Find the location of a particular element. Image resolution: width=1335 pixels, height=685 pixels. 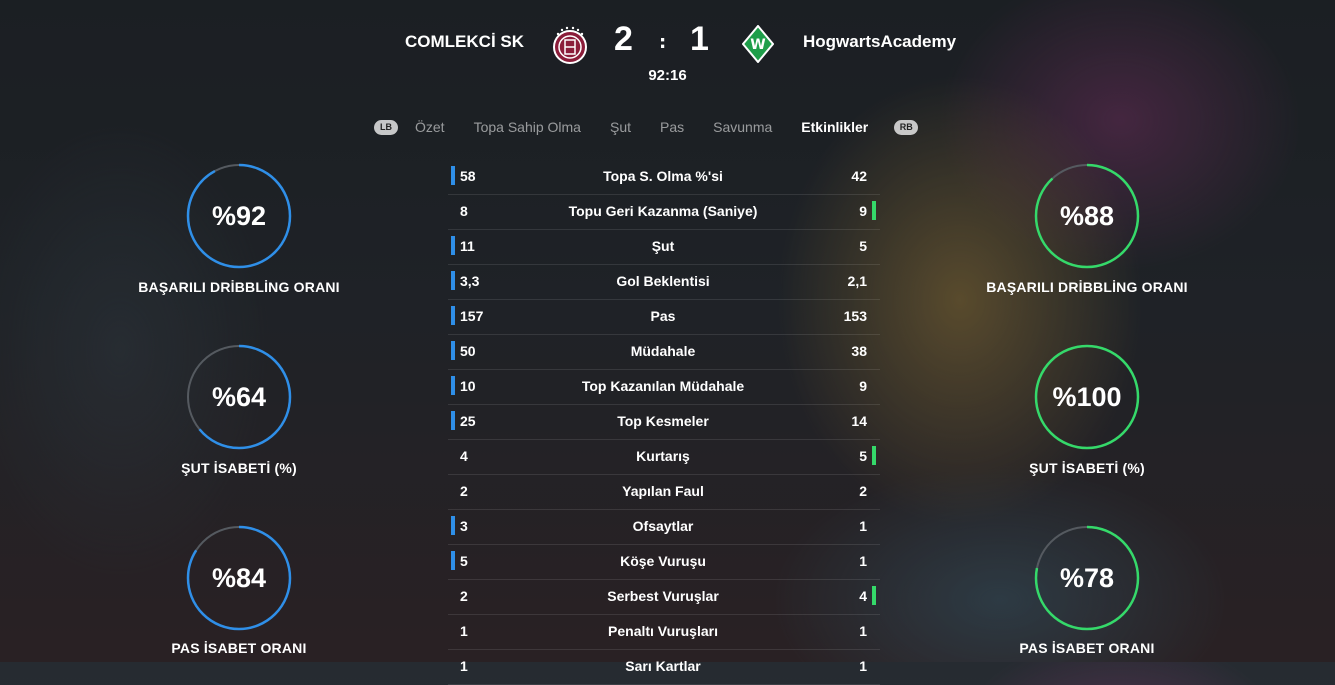

away-shot-accuracy-label: ŞUT İSABETİ (%) is located at coordinates (1087, 468).